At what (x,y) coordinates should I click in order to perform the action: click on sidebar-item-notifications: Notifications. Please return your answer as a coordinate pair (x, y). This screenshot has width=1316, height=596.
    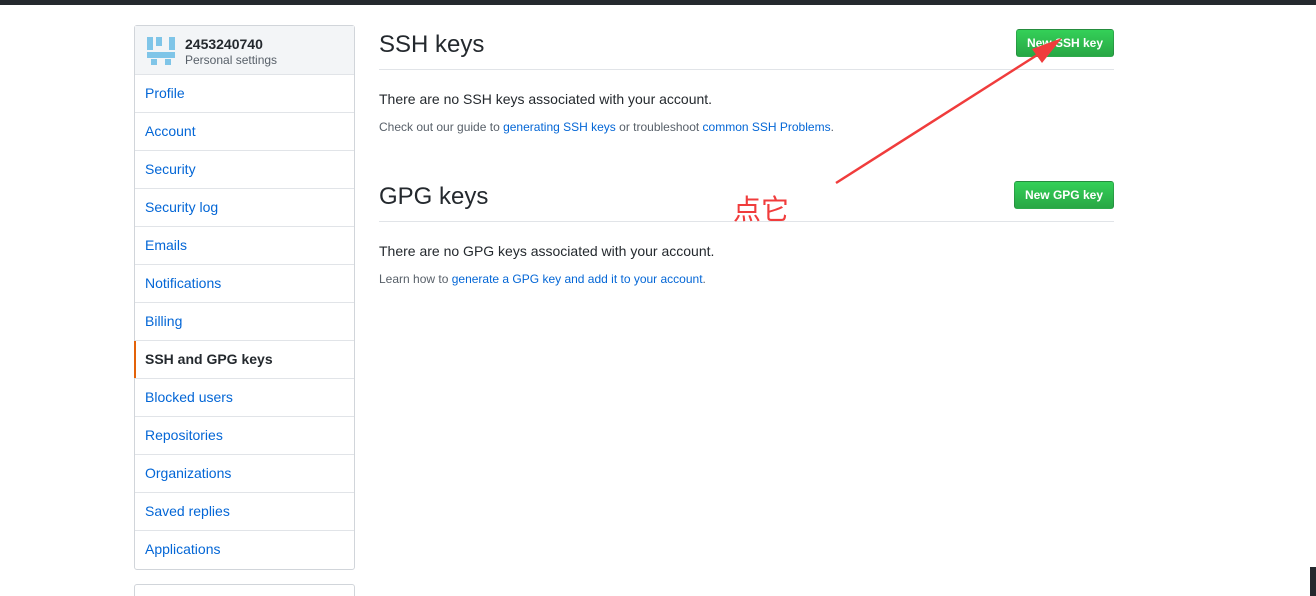
    Looking at the image, I should click on (244, 284).